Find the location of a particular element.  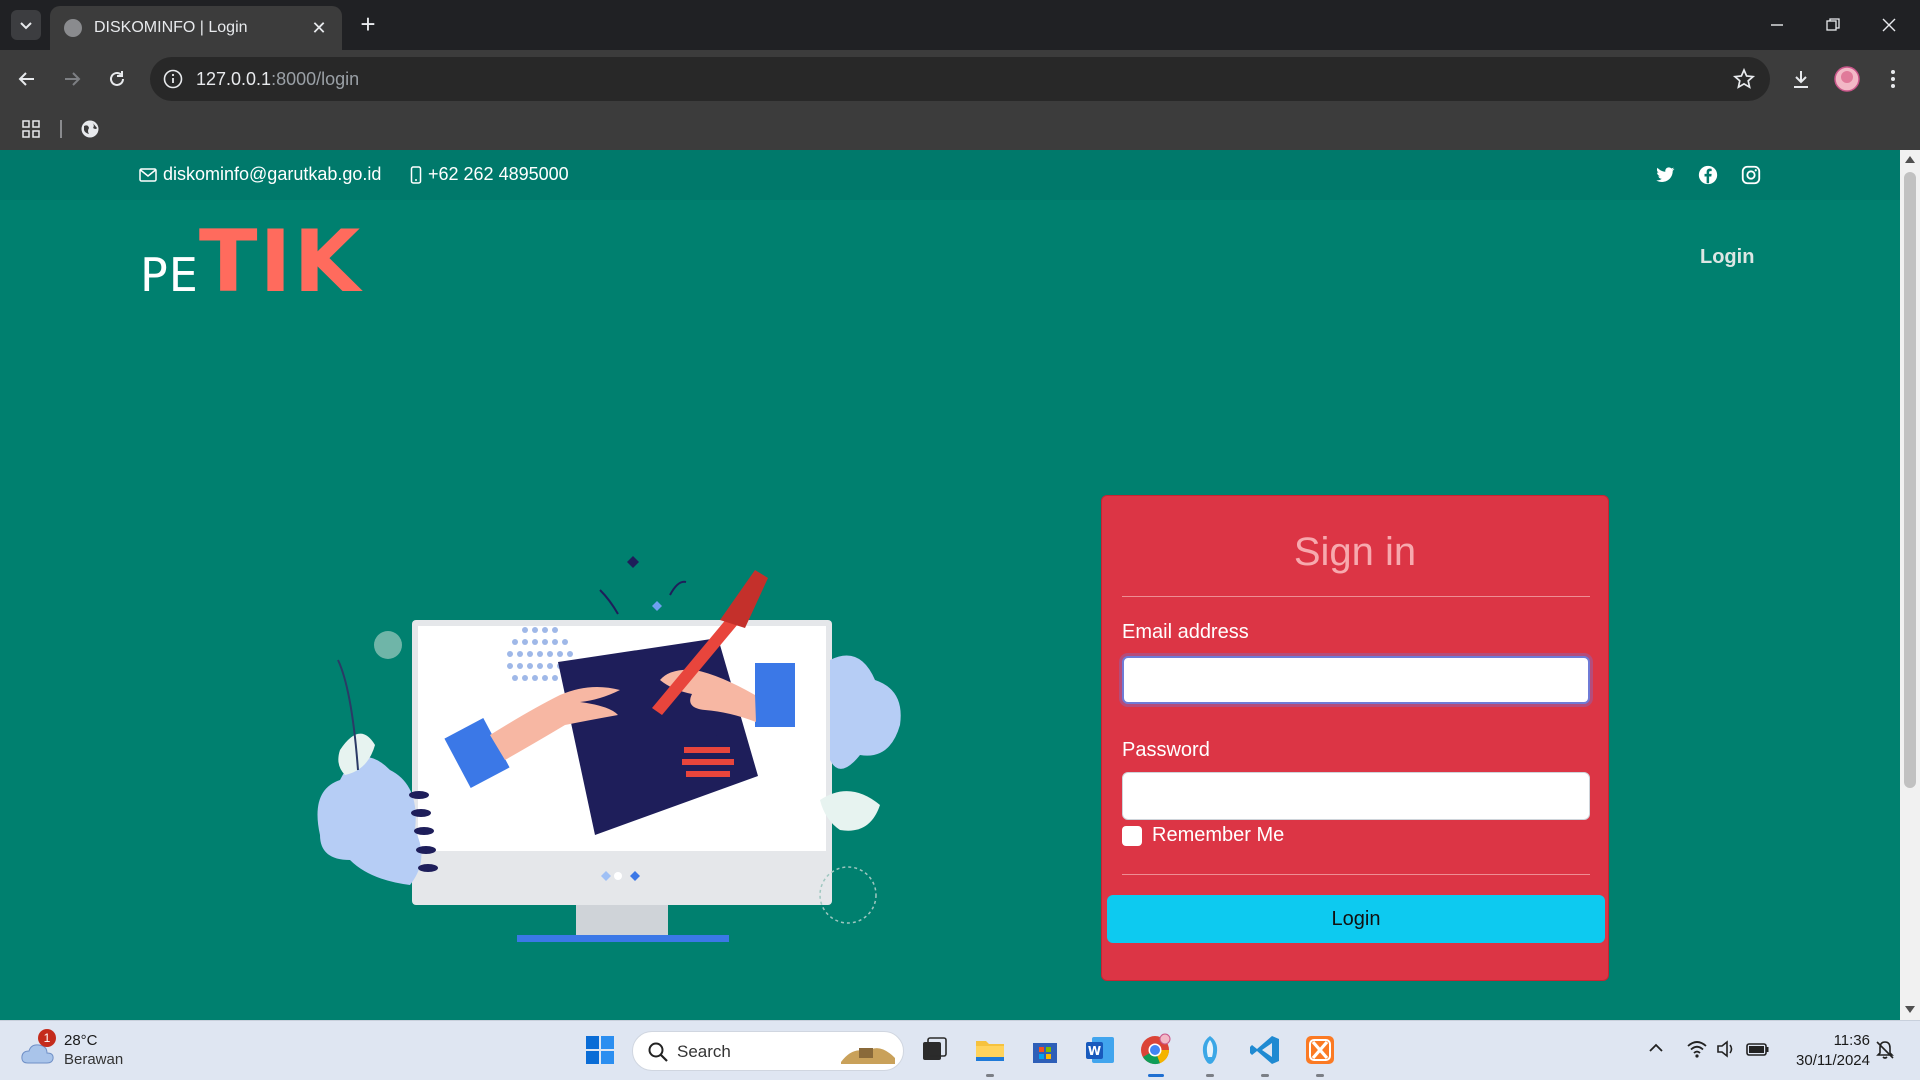

minimize-icon is located at coordinates (1777, 25).